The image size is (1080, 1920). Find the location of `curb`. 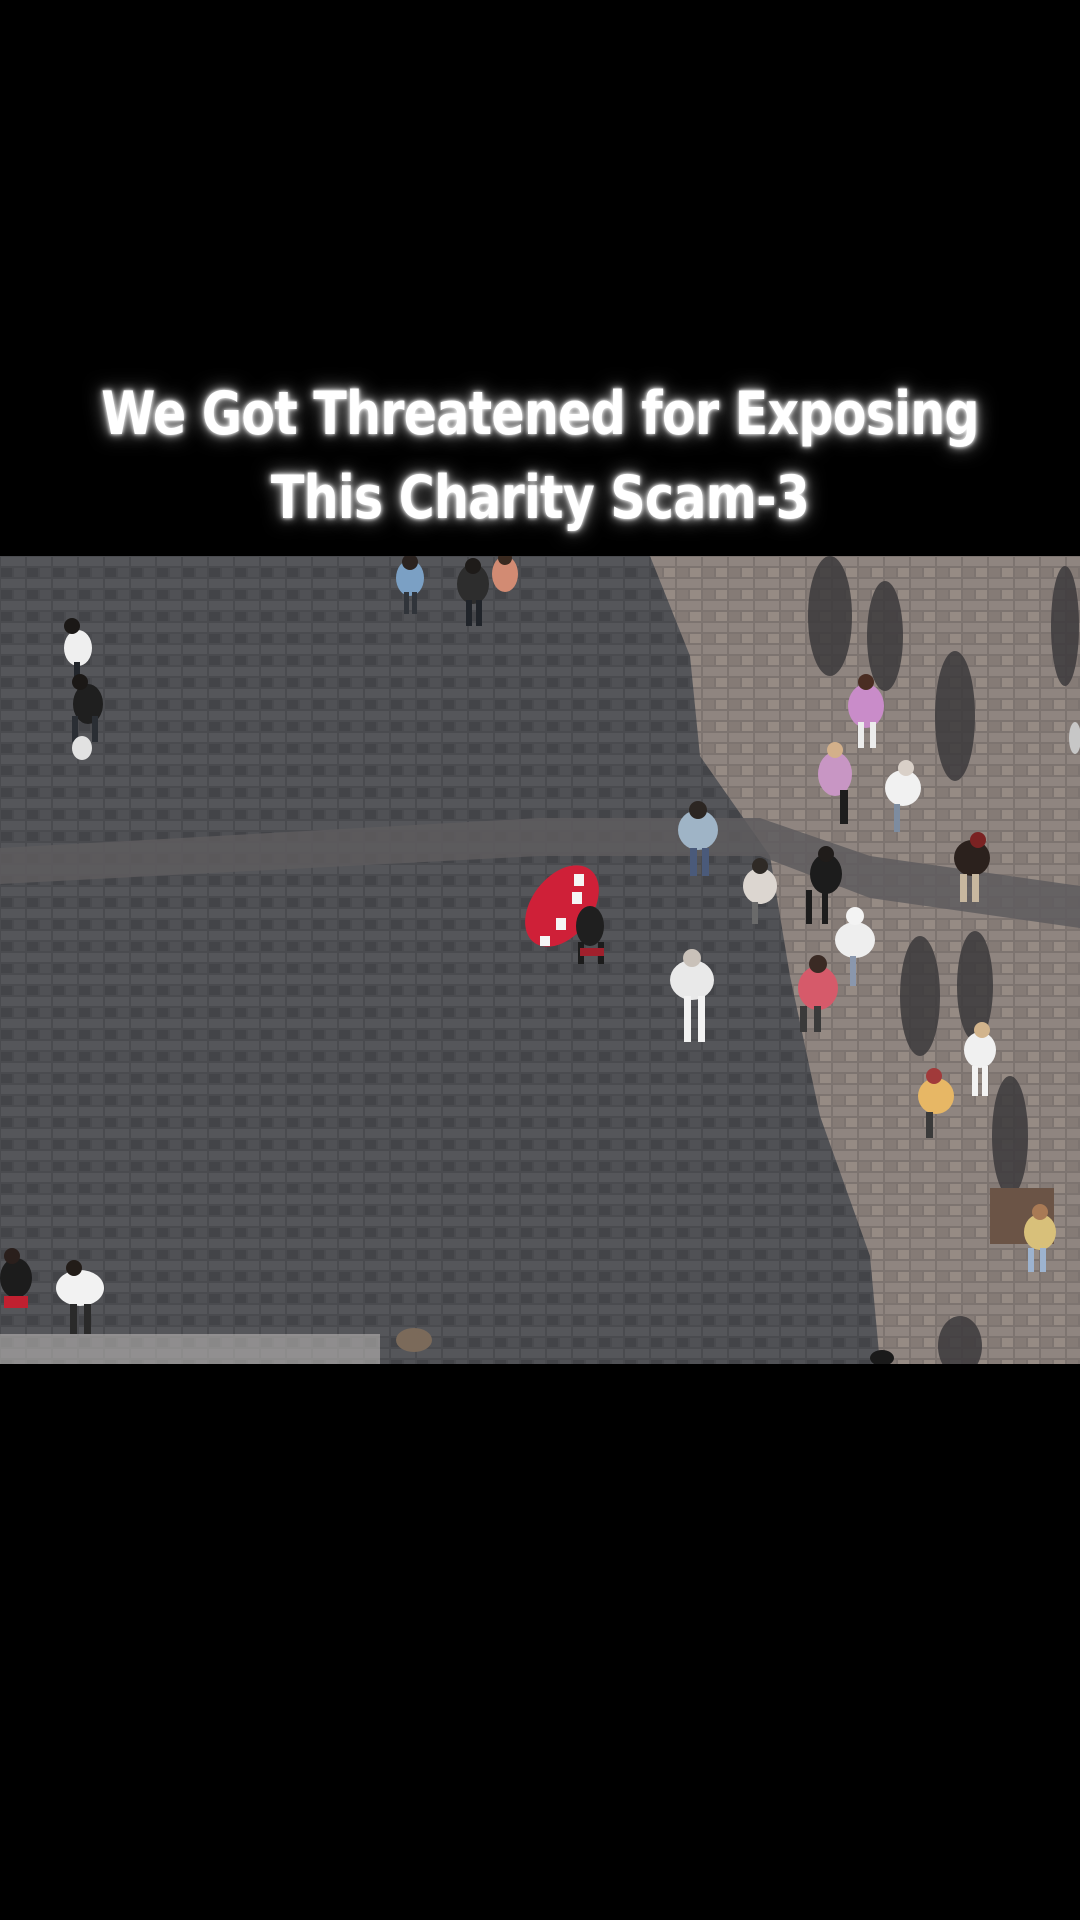

curb is located at coordinates (190, 1349).